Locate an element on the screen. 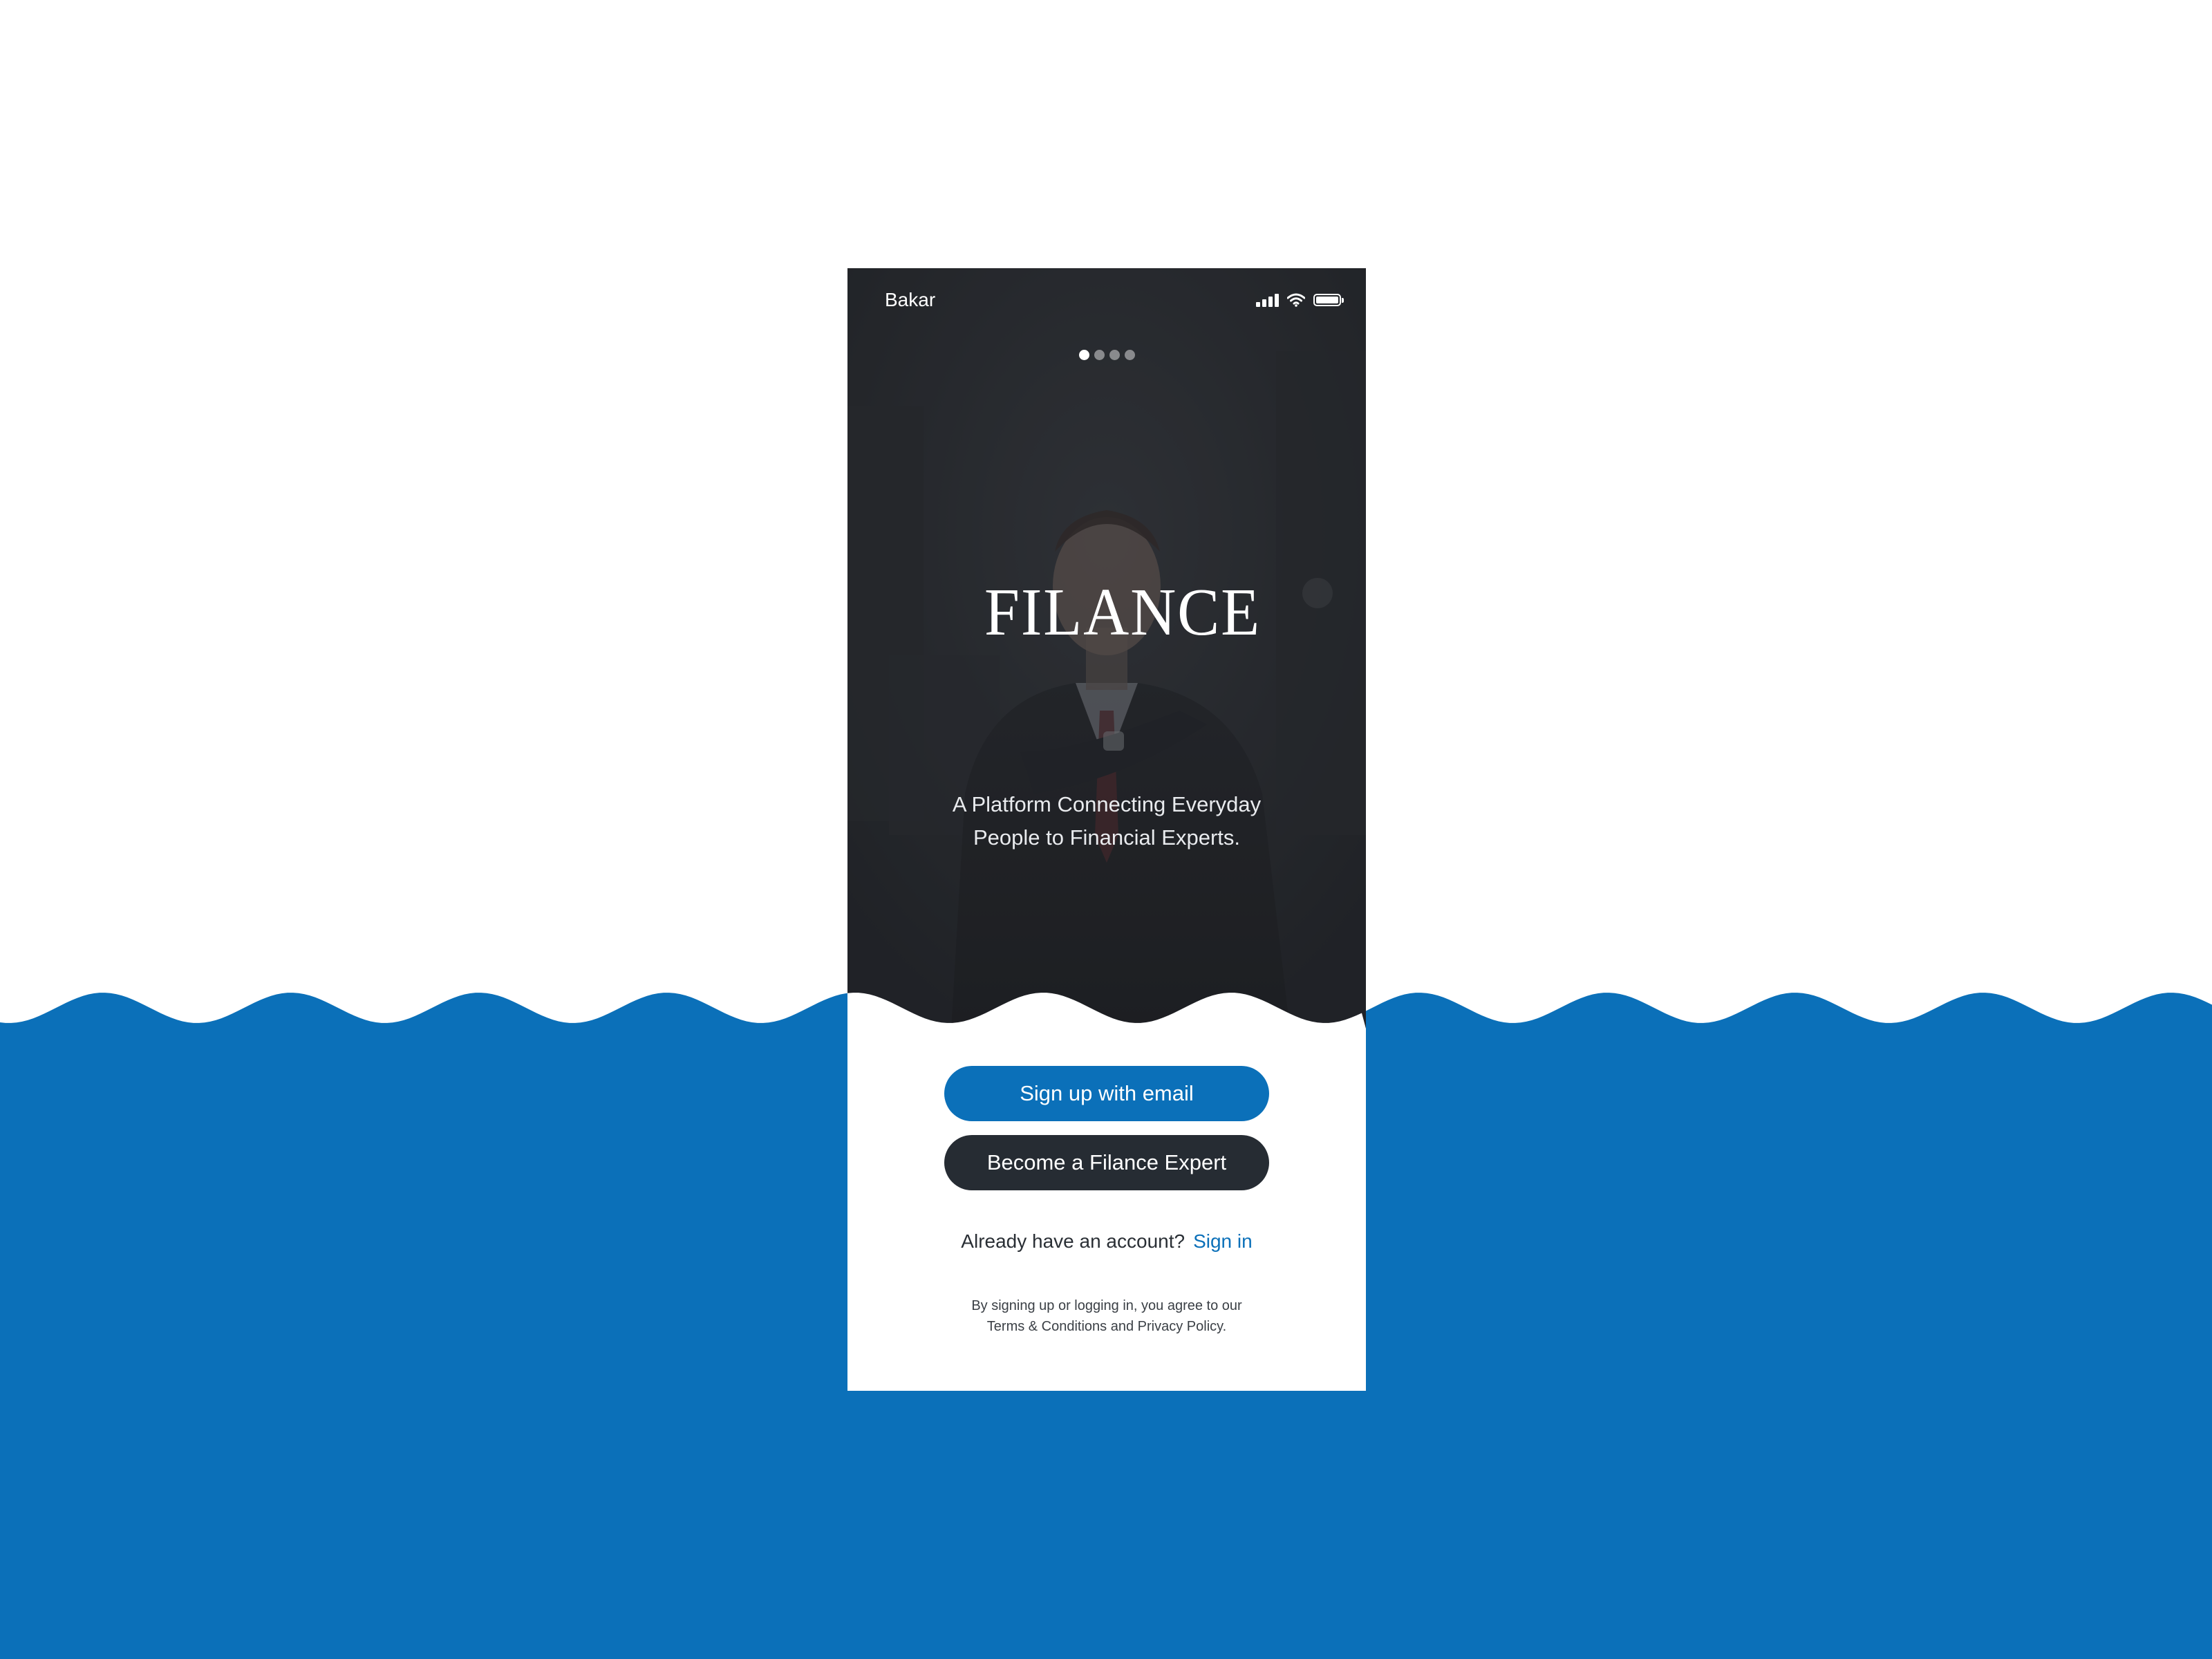 Image resolution: width=2212 pixels, height=1659 pixels. signin-row: Already have an account? Sign in is located at coordinates (1106, 1241).